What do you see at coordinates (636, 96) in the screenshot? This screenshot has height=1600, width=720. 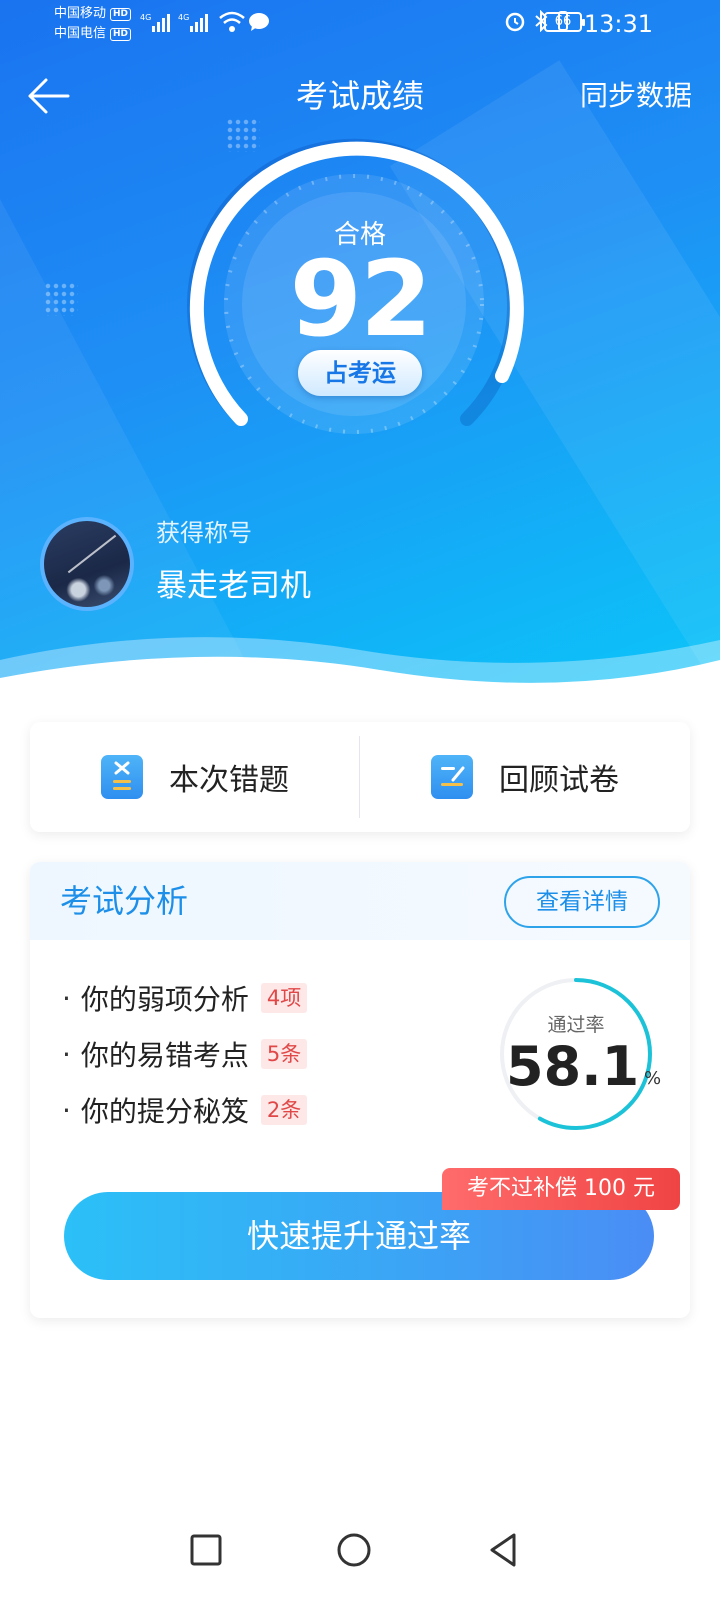 I see `sync-data-button: 同步数据` at bounding box center [636, 96].